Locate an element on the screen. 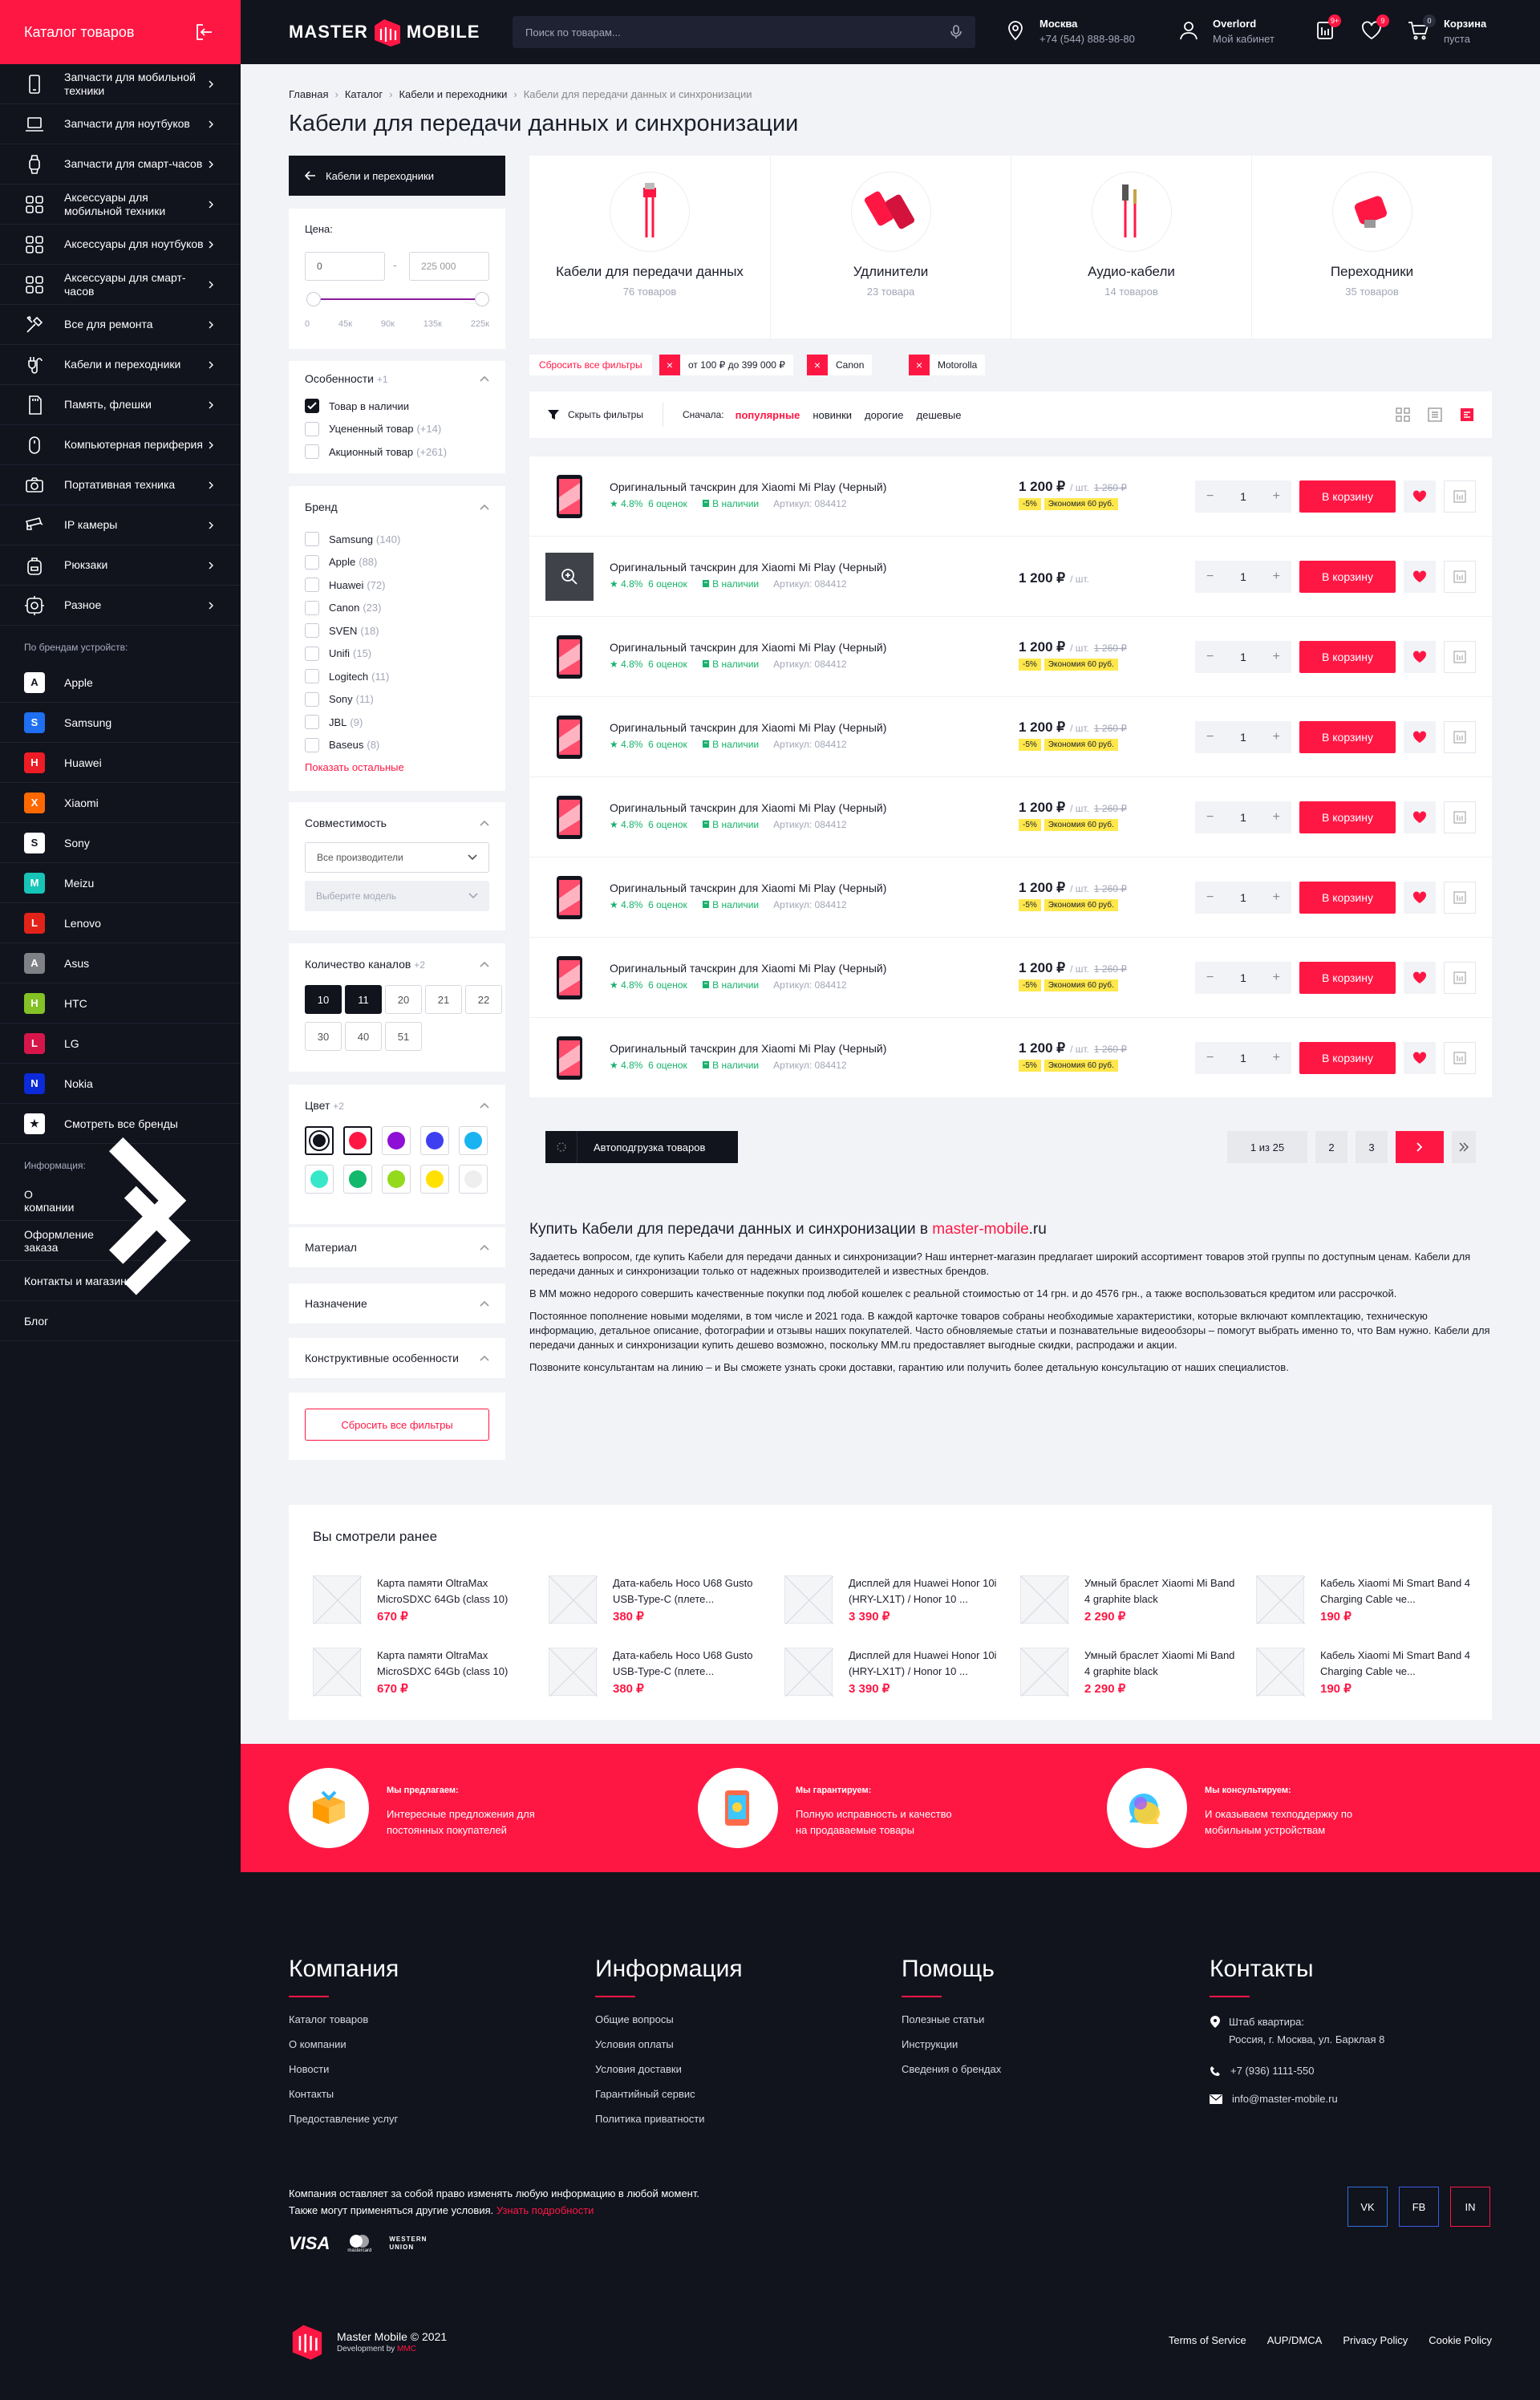 This screenshot has width=1540, height=2400. filter-checkbox: Logitech (11) is located at coordinates (397, 676).